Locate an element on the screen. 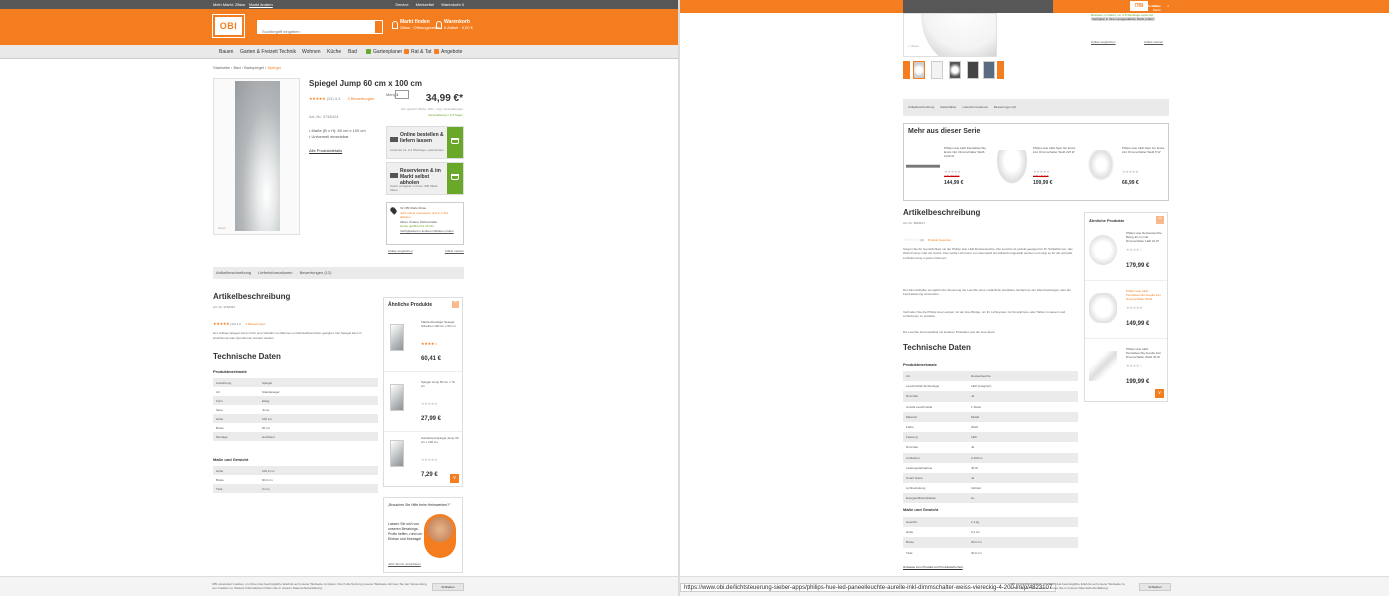 This screenshot has width=1389, height=596. tab-datasheets: Datenblätter is located at coordinates (948, 107).